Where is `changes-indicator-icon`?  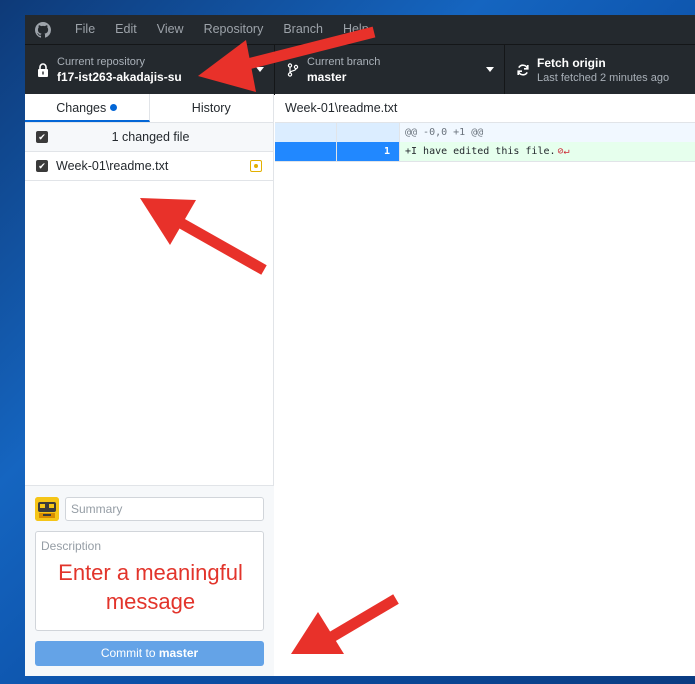
changes-indicator-icon is located at coordinates (114, 107).